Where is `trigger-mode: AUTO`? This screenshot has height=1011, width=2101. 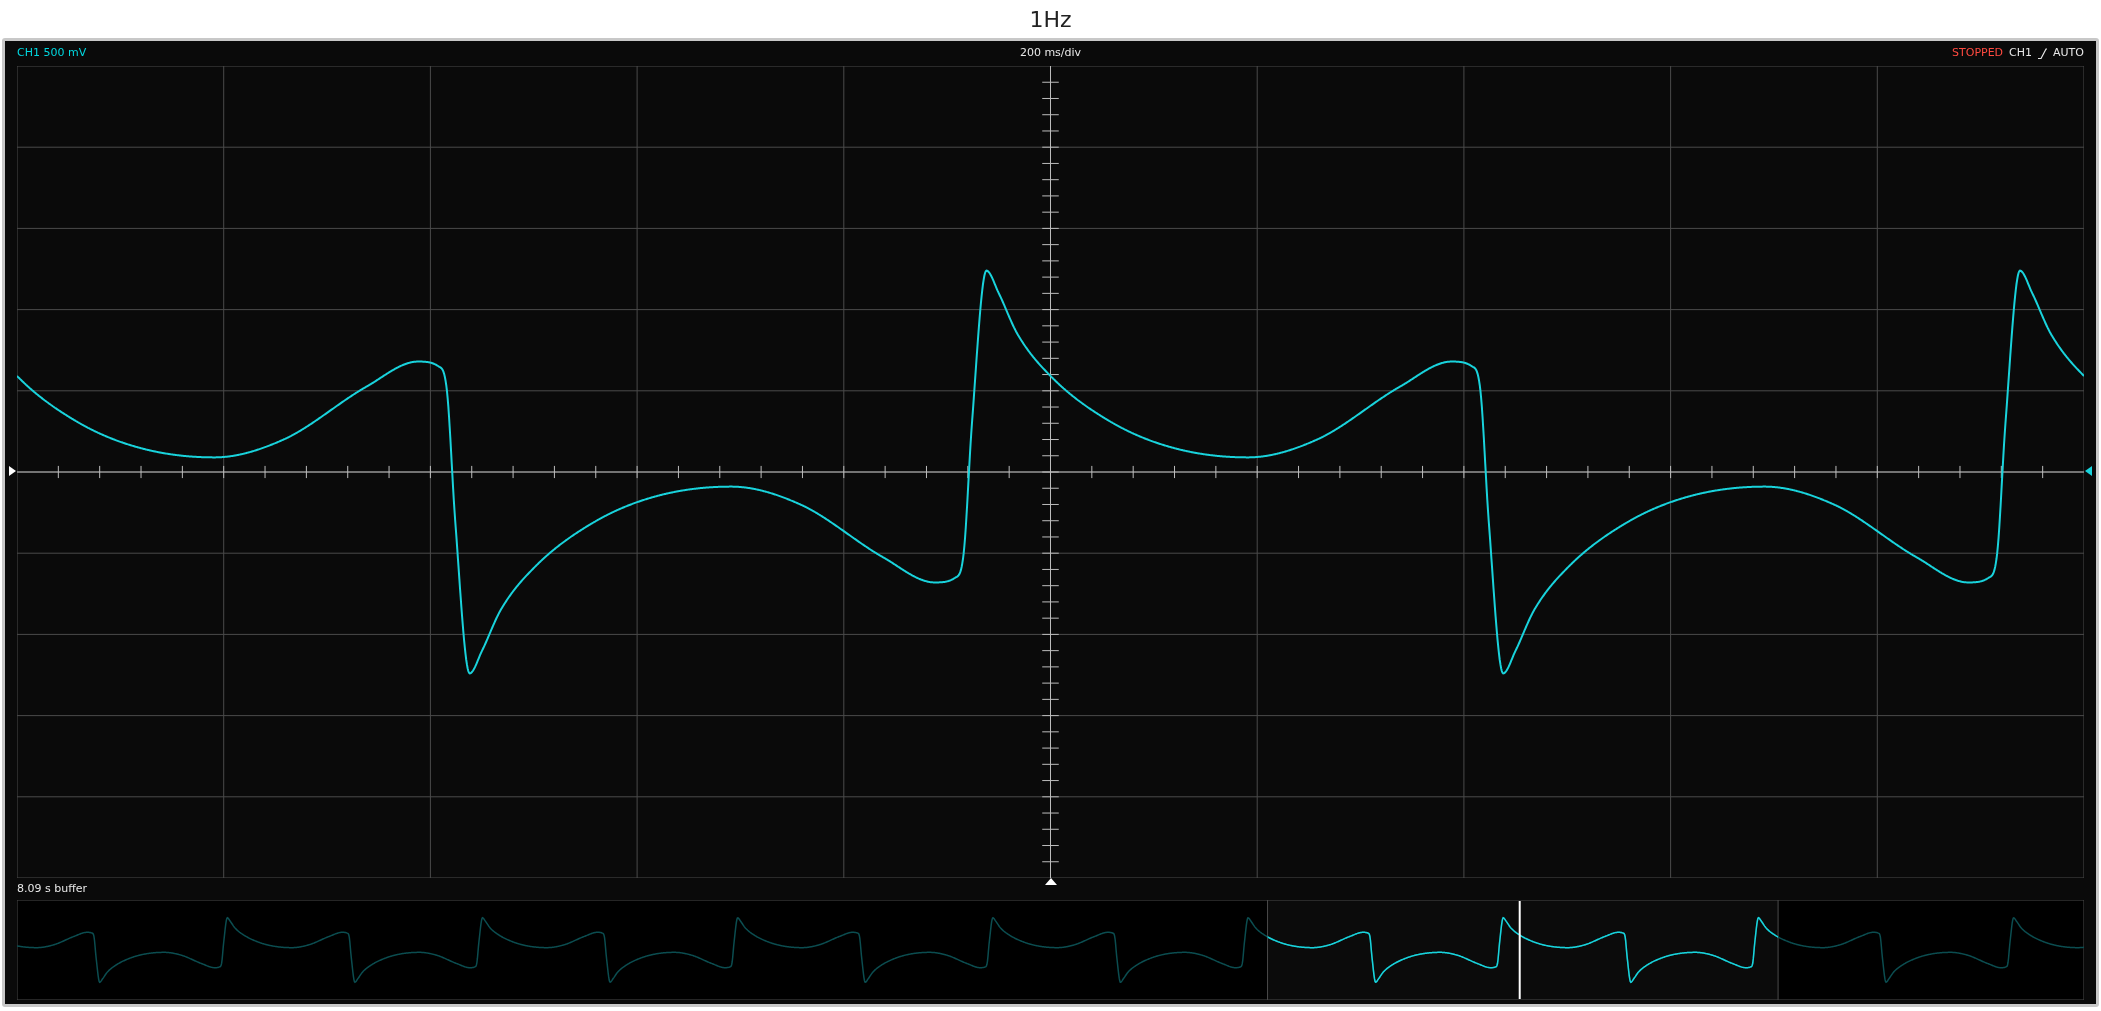 trigger-mode: AUTO is located at coordinates (2068, 53).